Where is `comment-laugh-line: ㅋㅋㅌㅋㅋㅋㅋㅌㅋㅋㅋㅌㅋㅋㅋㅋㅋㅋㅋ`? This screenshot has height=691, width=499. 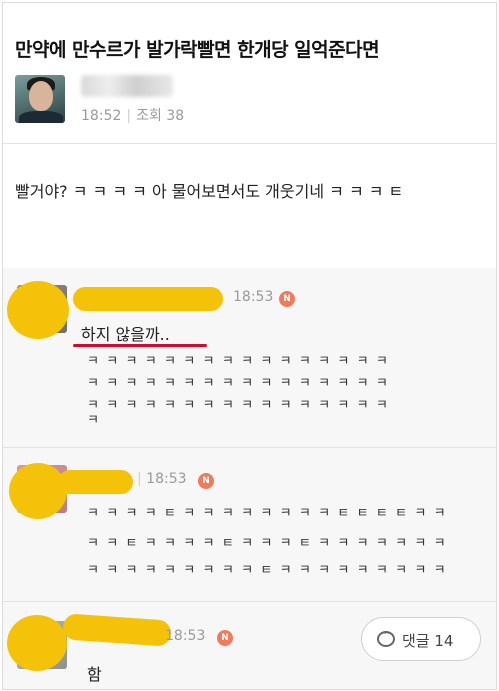 comment-laugh-line: ㅋㅋㅌㅋㅋㅋㅋㅌㅋㅋㅋㅌㅋㅋㅋㅋㅋㅋㅋ is located at coordinates (270, 543).